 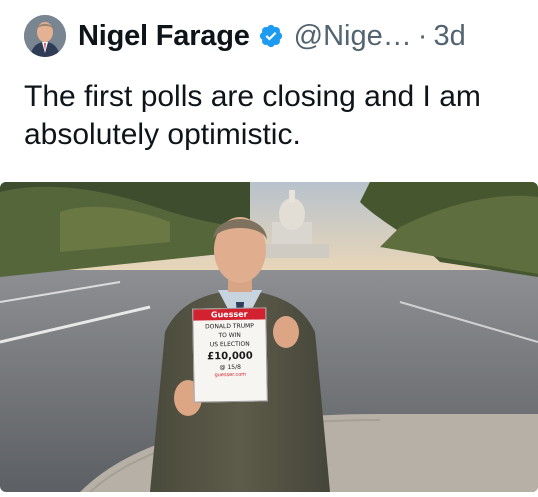 I want to click on tweet-header: Nigel Farage @Nige… · 3d, so click(x=245, y=36).